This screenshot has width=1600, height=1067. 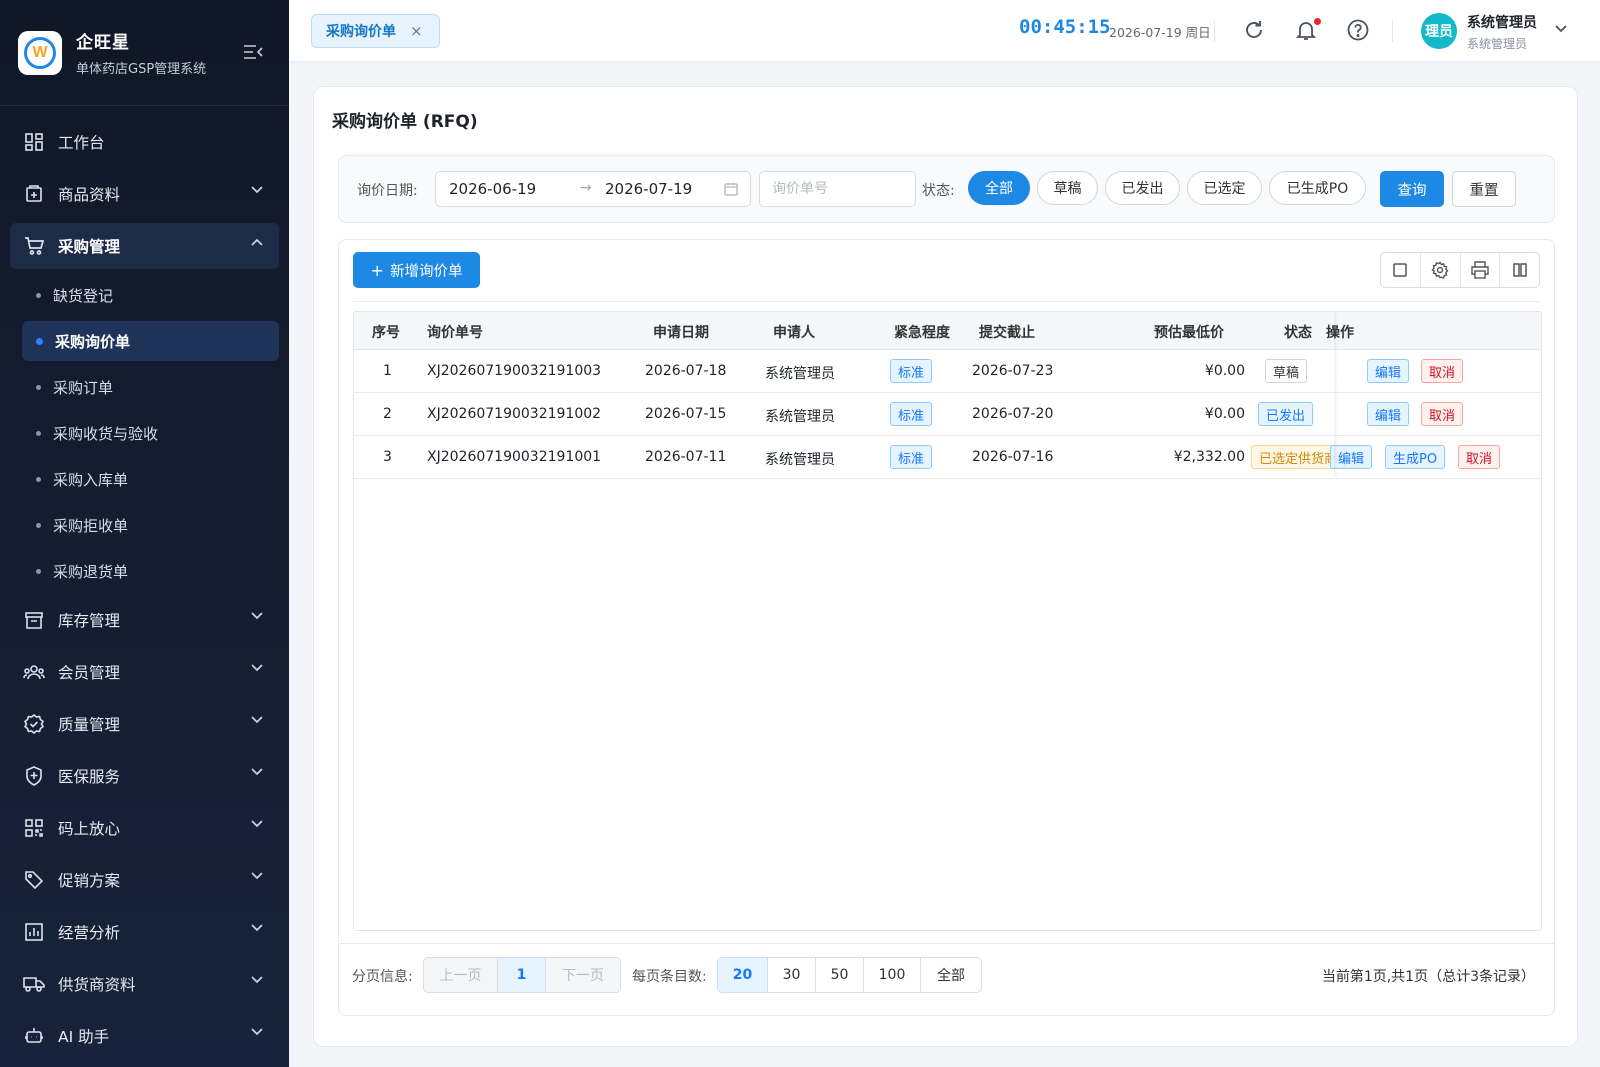 I want to click on sidebar-item-dashboard: 工作台, so click(x=144, y=142).